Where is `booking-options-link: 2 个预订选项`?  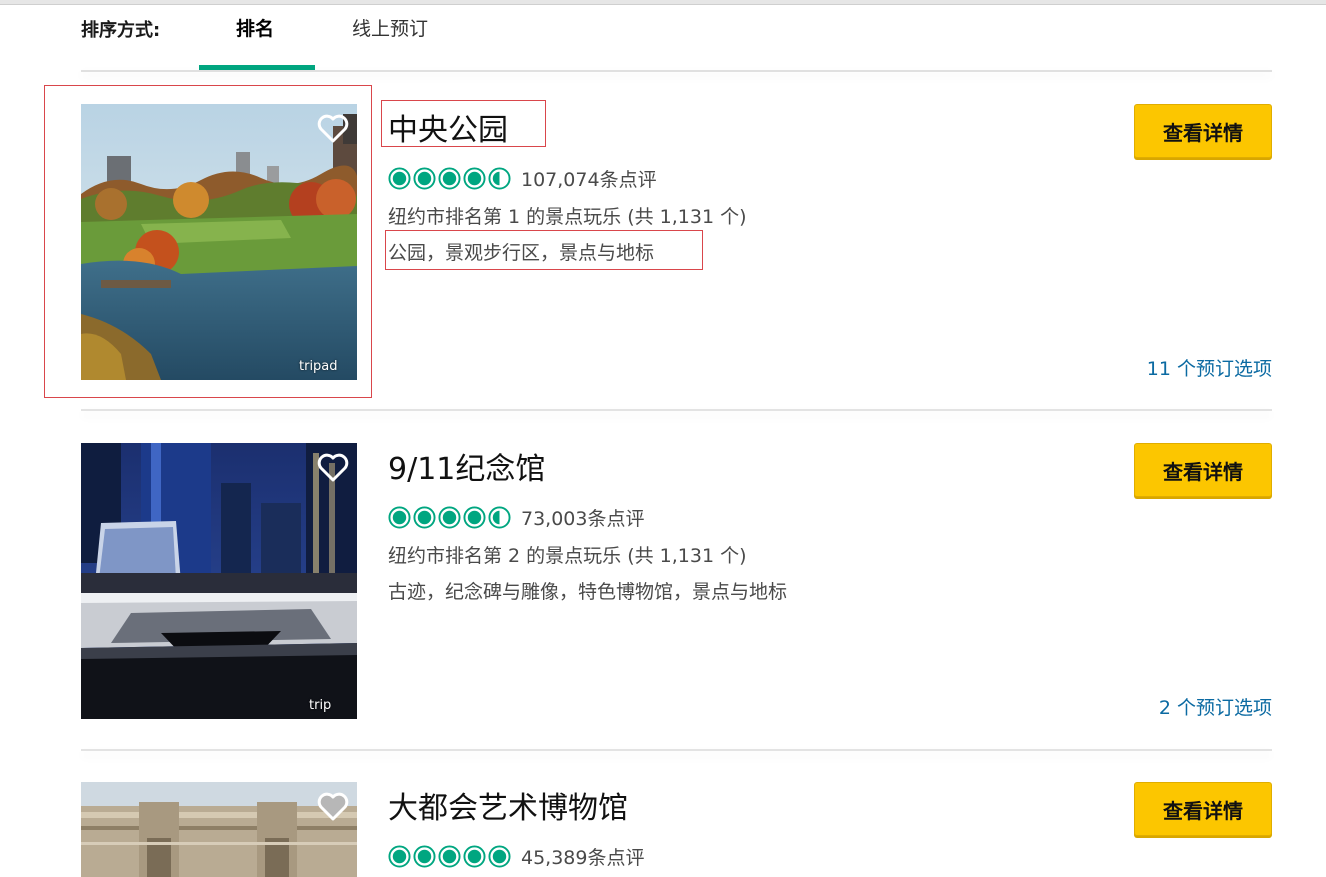
booking-options-link: 2 个预订选项 is located at coordinates (1215, 706).